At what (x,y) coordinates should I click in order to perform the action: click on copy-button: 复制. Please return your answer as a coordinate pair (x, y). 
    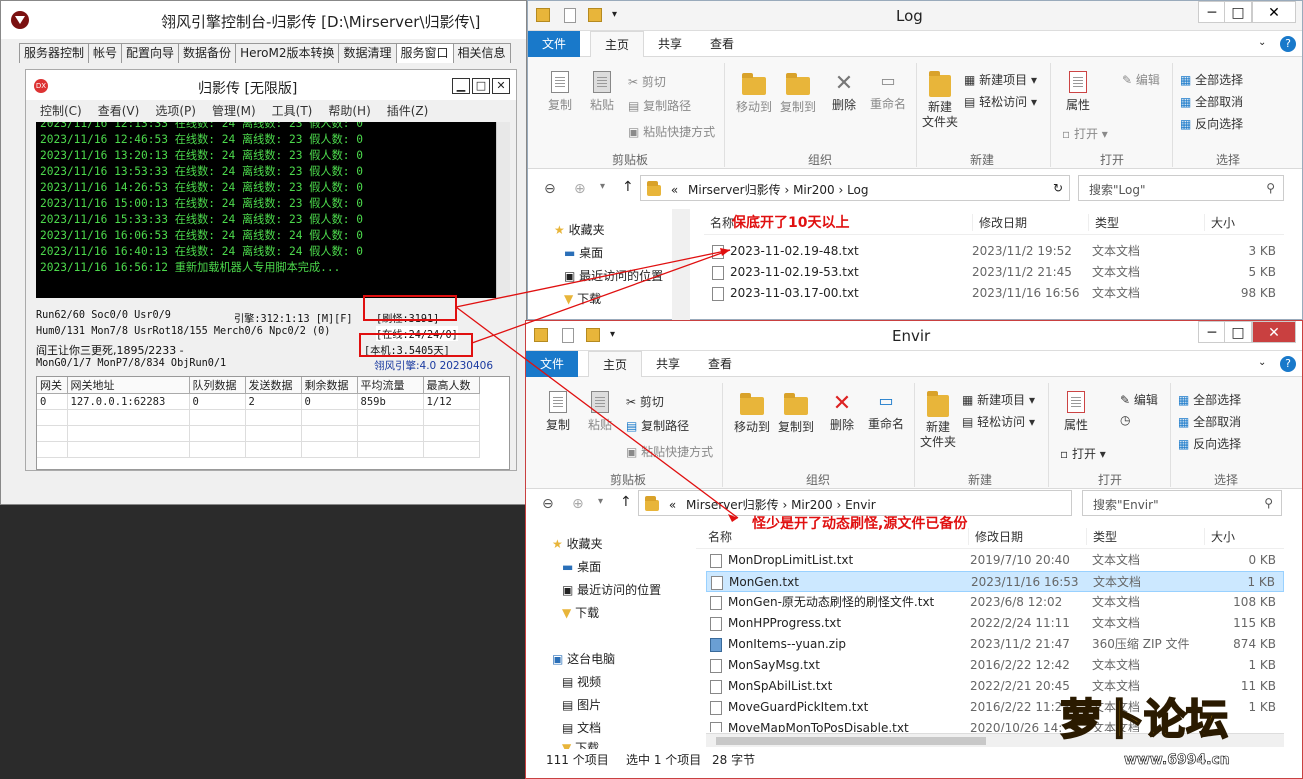
    Looking at the image, I should click on (560, 92).